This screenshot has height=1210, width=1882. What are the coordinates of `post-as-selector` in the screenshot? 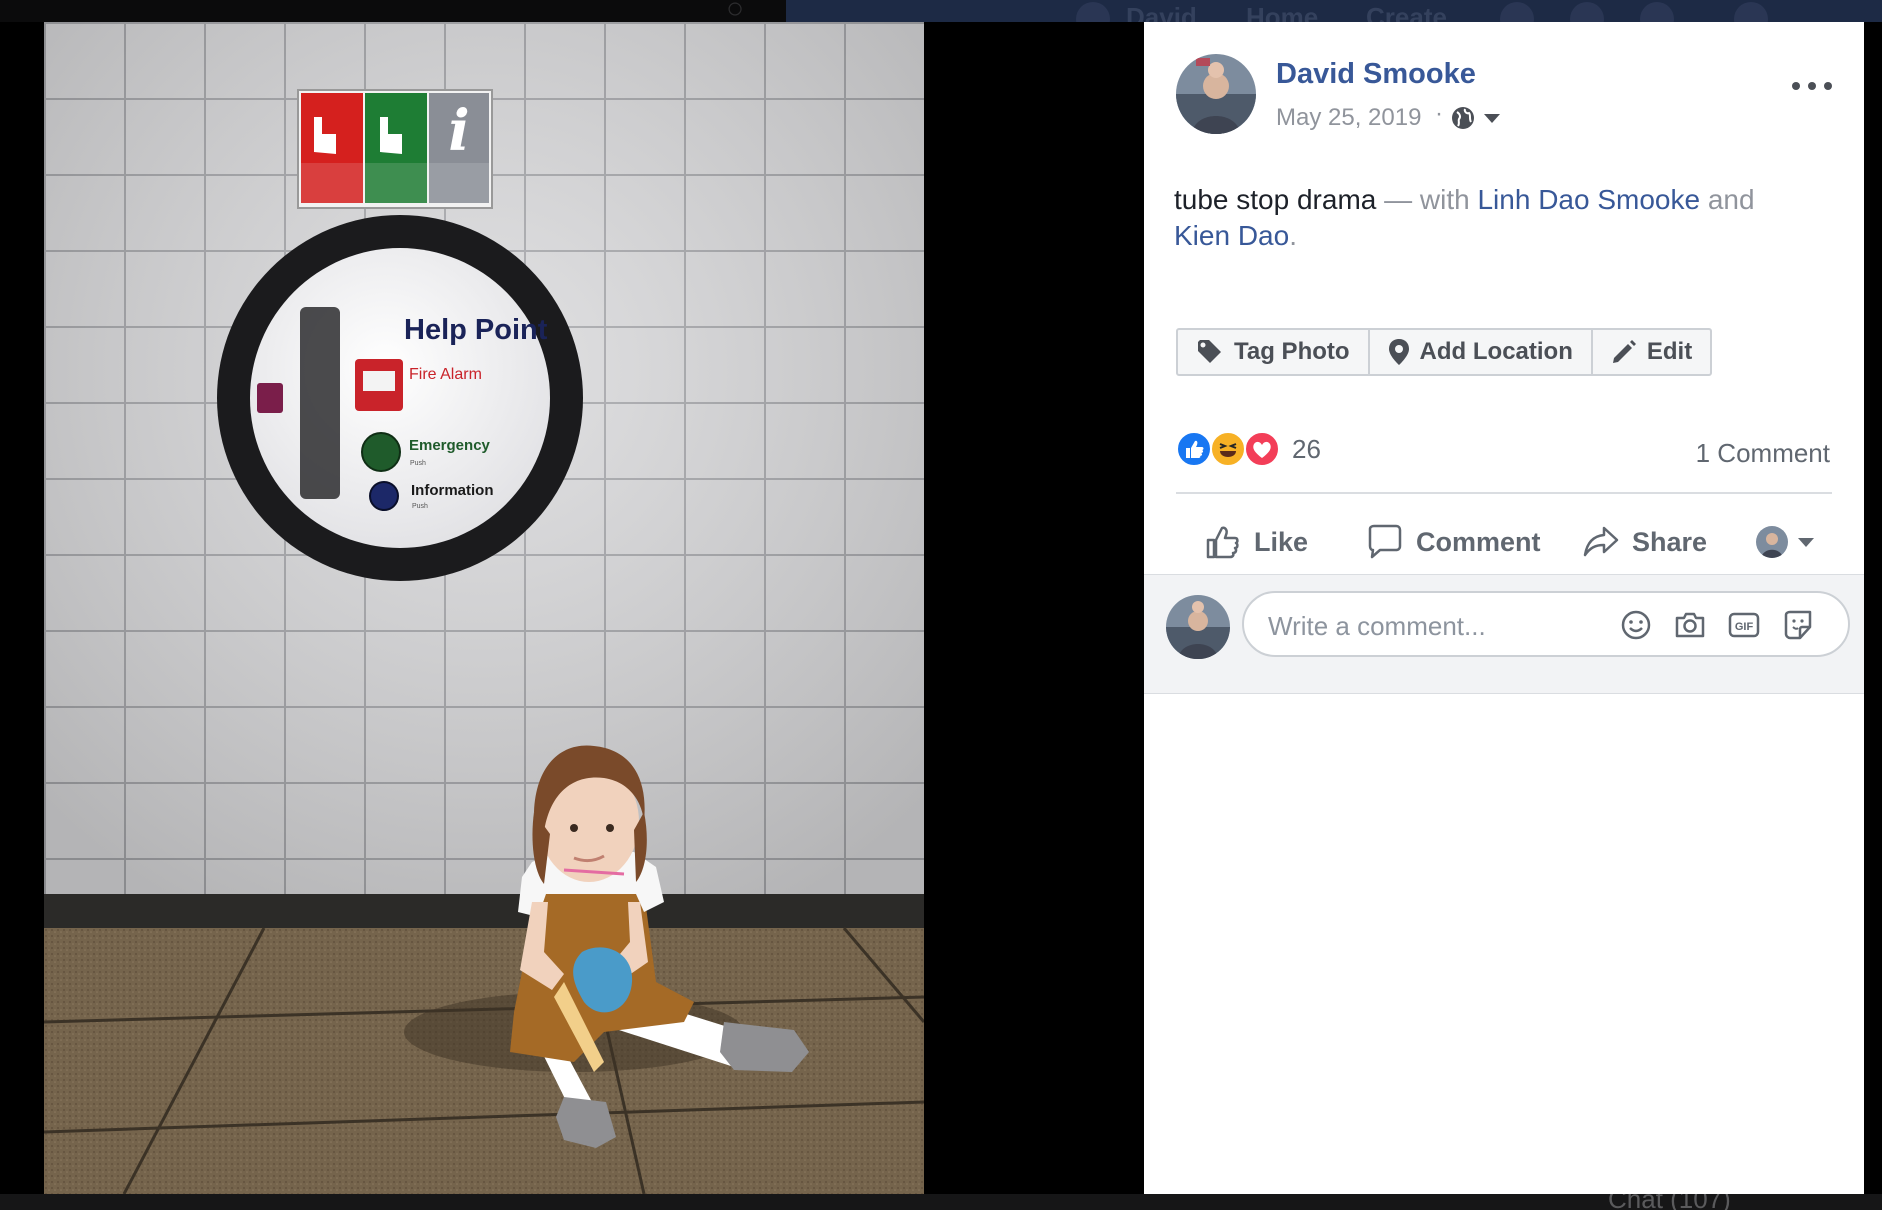 It's located at (1785, 542).